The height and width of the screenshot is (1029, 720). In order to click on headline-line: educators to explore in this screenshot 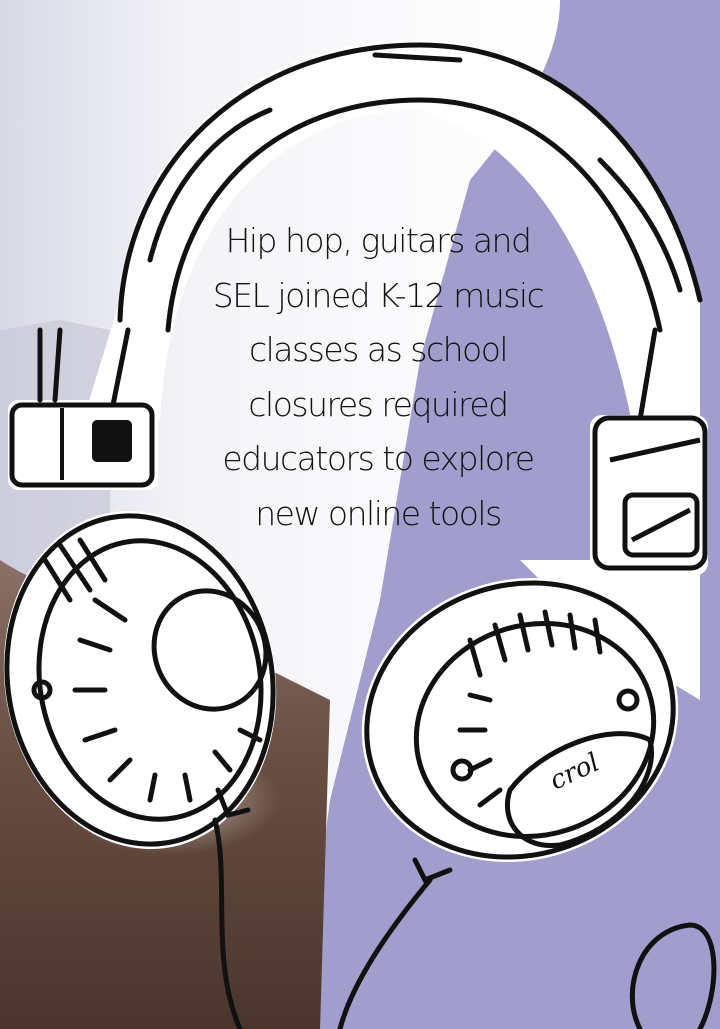, I will do `click(378, 458)`.